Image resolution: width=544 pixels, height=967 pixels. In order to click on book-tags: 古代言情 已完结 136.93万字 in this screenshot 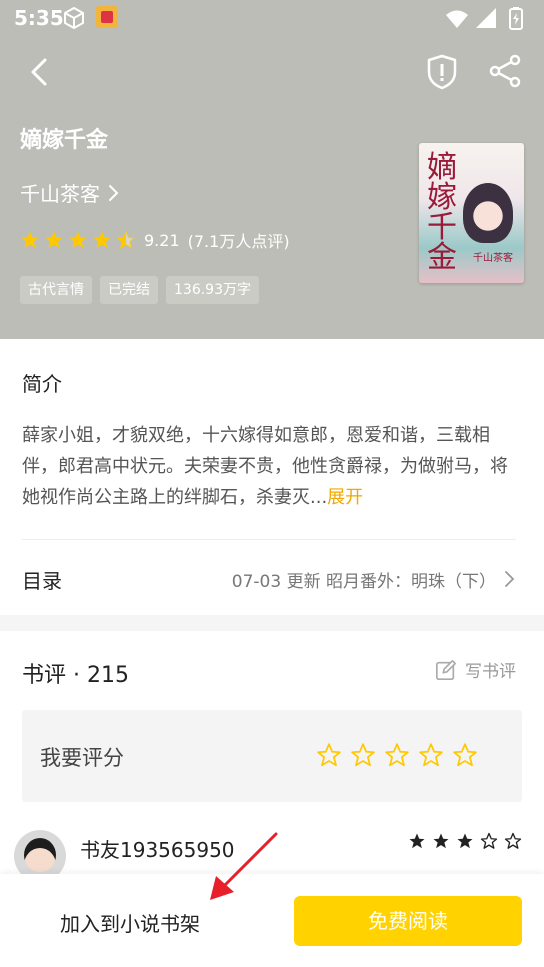, I will do `click(139, 290)`.